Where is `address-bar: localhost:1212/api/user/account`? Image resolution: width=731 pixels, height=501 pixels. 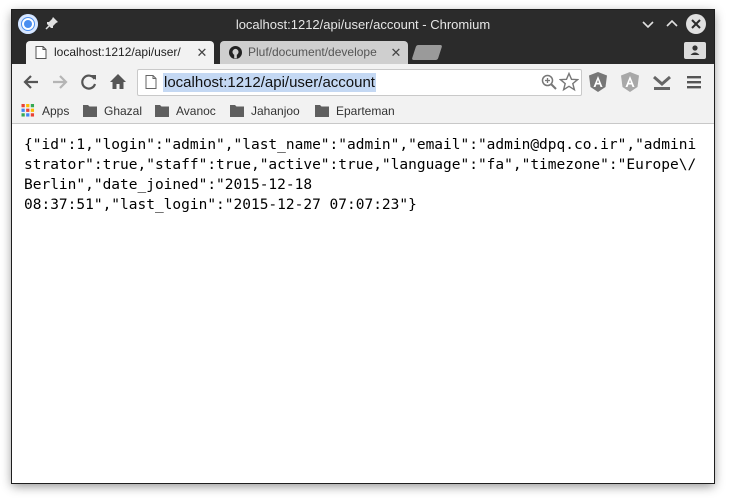
address-bar: localhost:1212/api/user/account is located at coordinates (359, 82).